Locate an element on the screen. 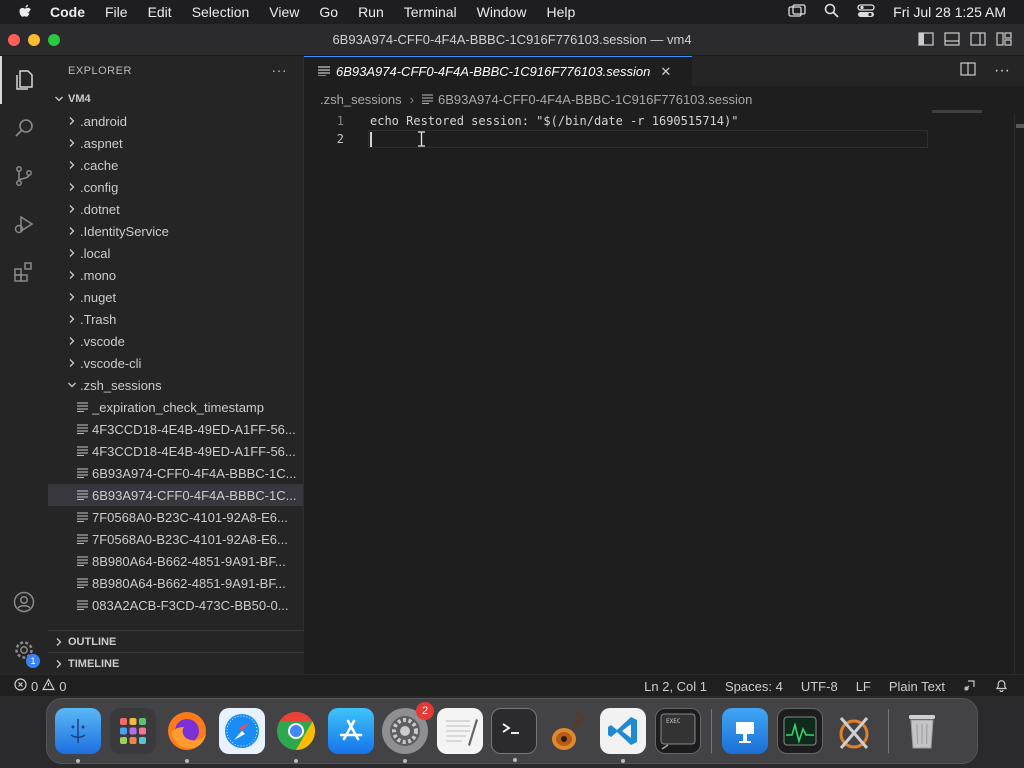 This screenshot has width=1024, height=768. workspace-root-folder: VM4 is located at coordinates (175, 99).